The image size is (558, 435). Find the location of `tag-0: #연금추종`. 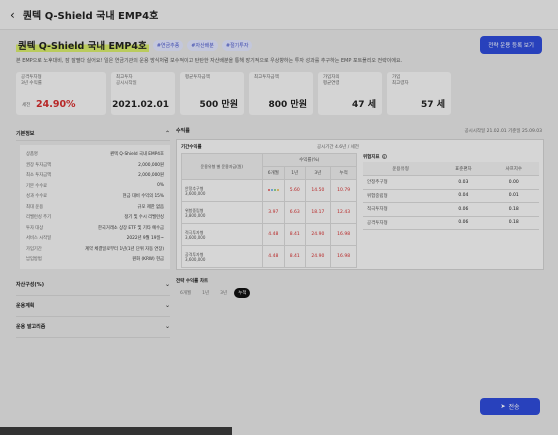

tag-0: #연금추종 is located at coordinates (168, 45).